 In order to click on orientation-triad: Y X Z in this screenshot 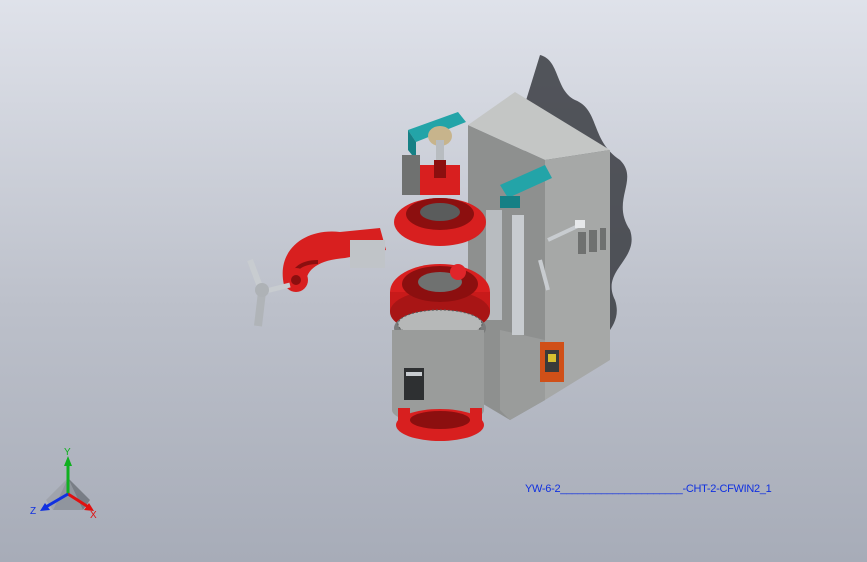, I will do `click(68, 485)`.